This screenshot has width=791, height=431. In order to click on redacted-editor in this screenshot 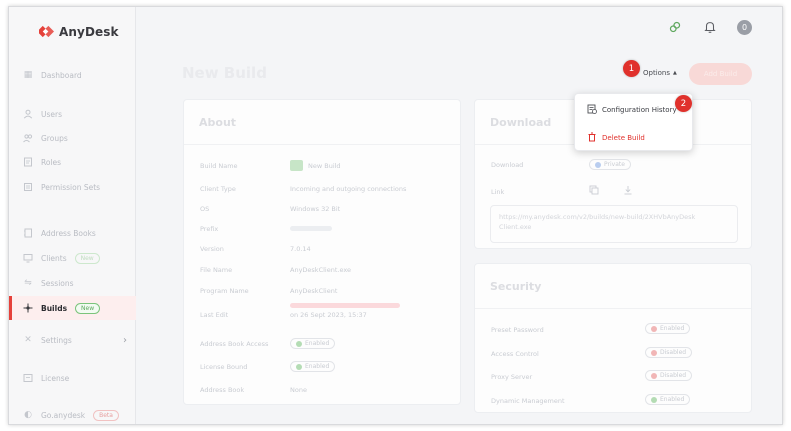, I will do `click(345, 305)`.